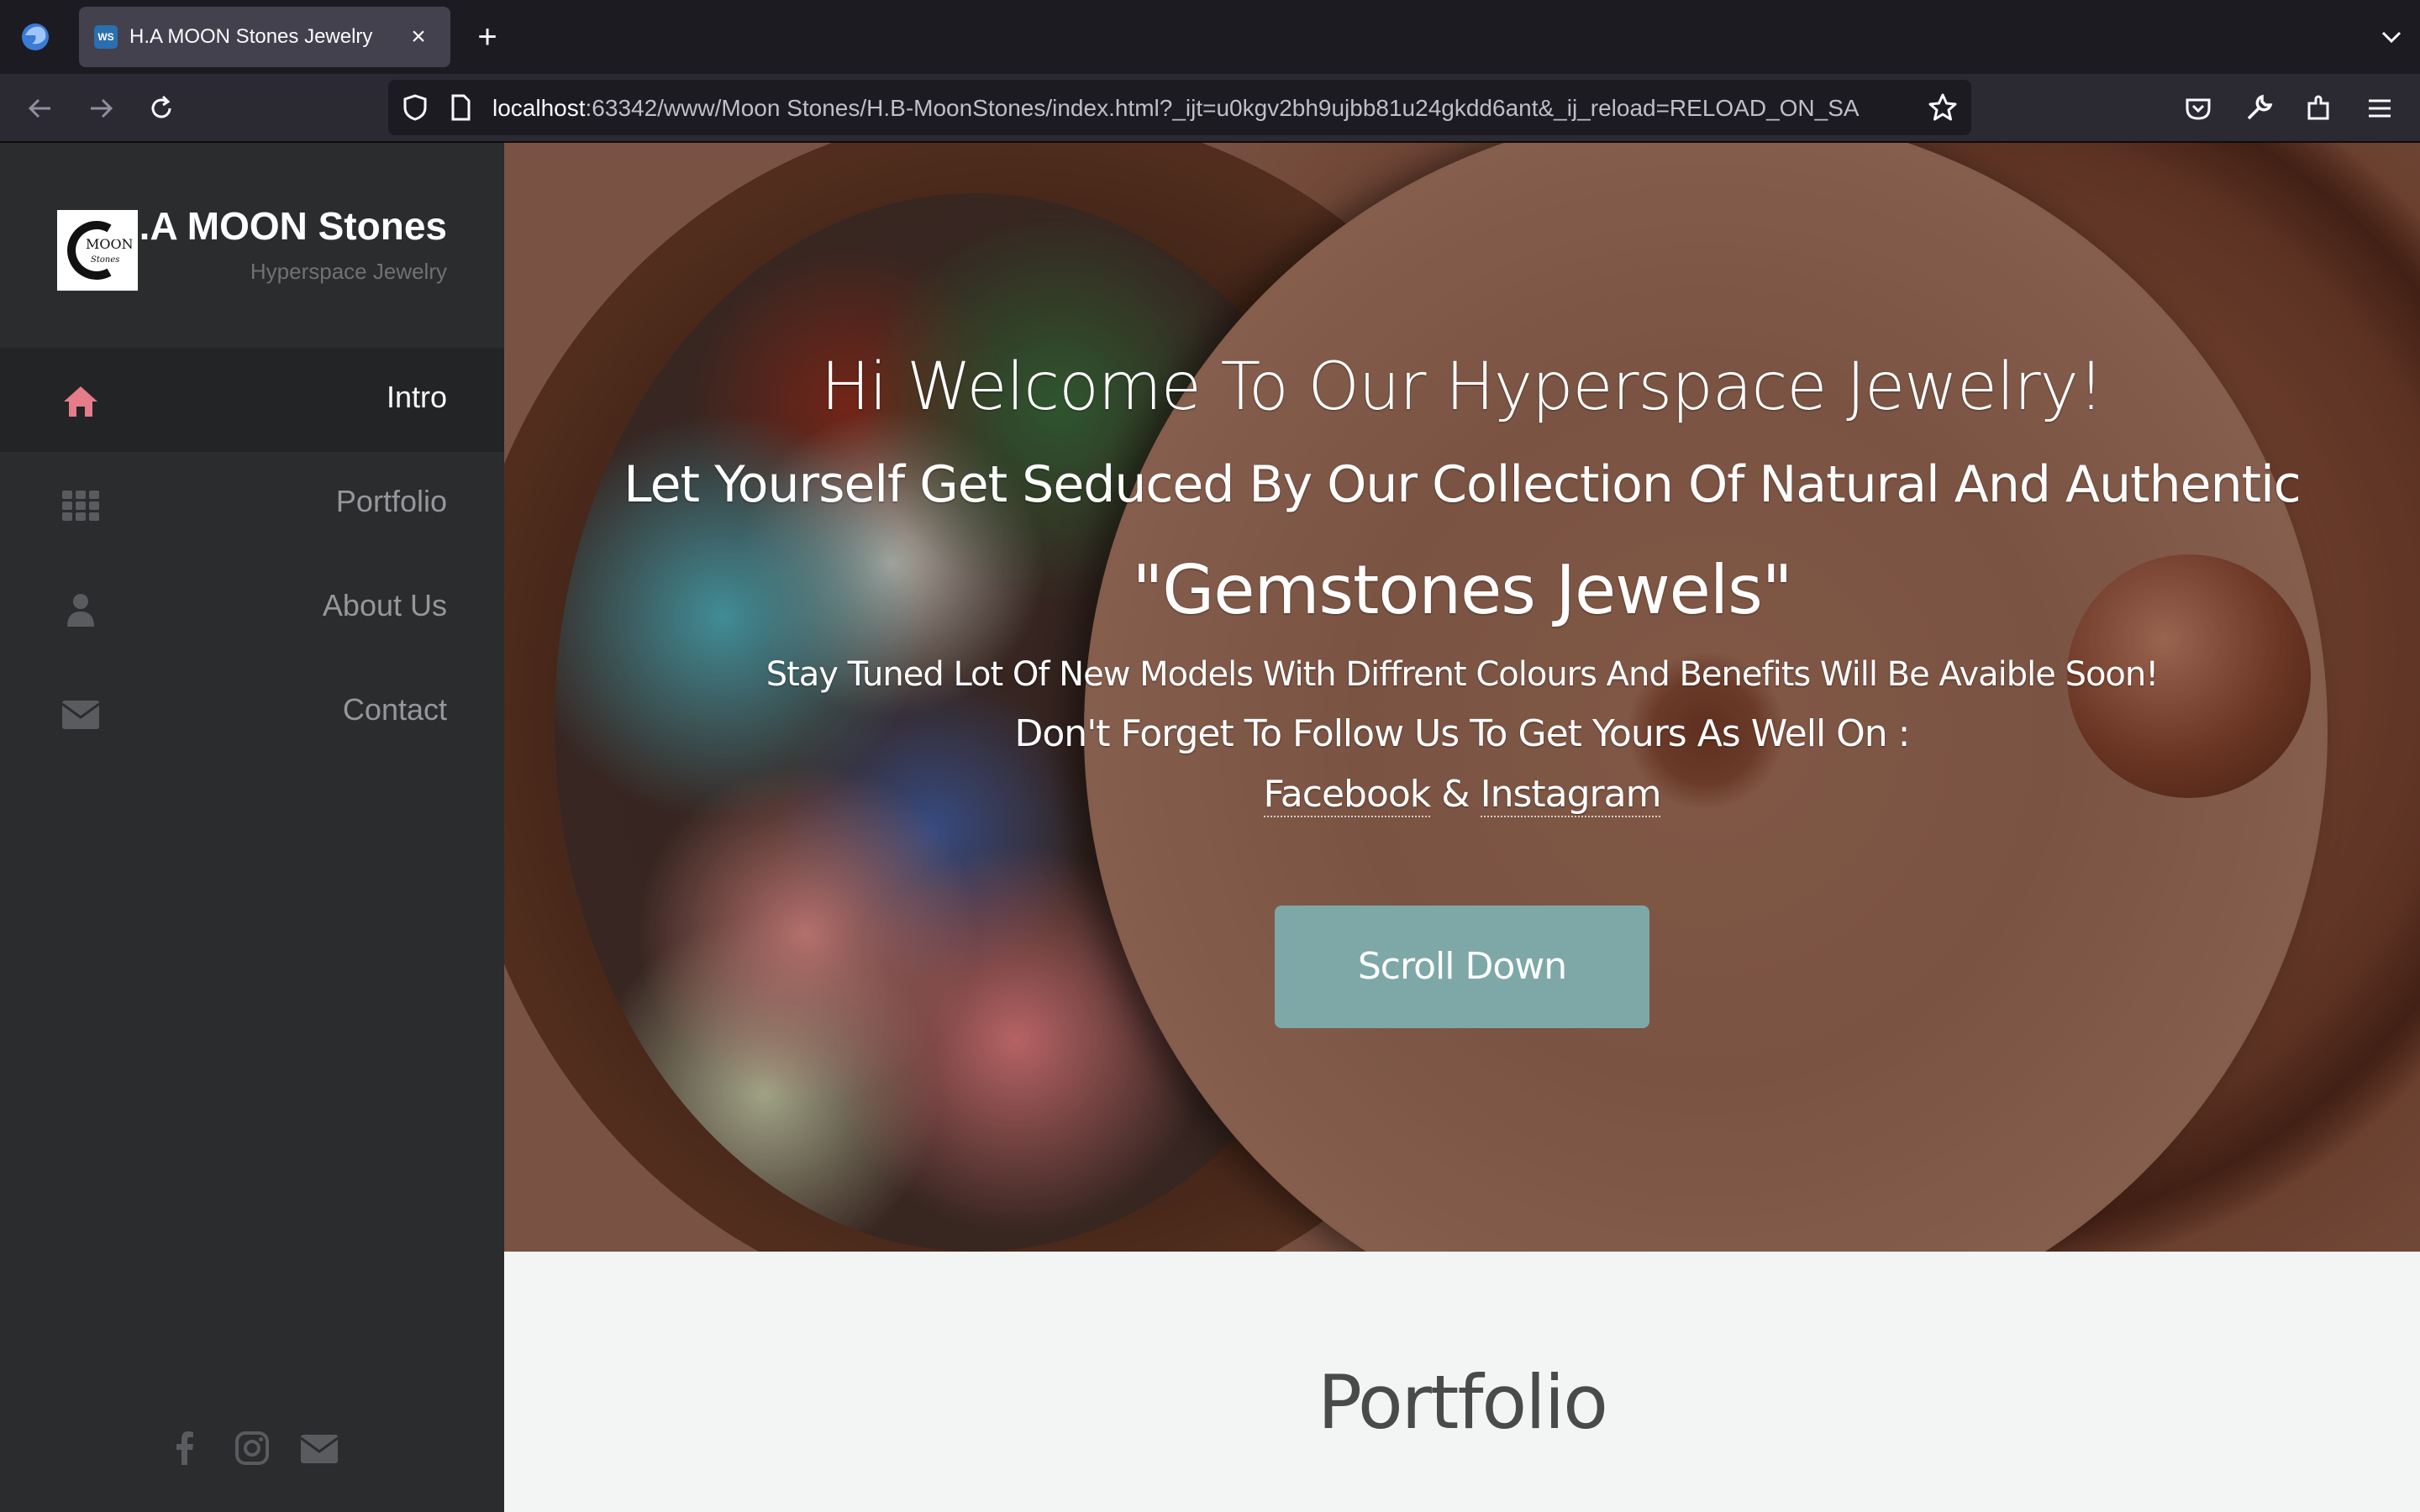 The height and width of the screenshot is (1512, 2420). Describe the element at coordinates (279, 226) in the screenshot. I see `brand-title: H.A MOON Stones` at that location.